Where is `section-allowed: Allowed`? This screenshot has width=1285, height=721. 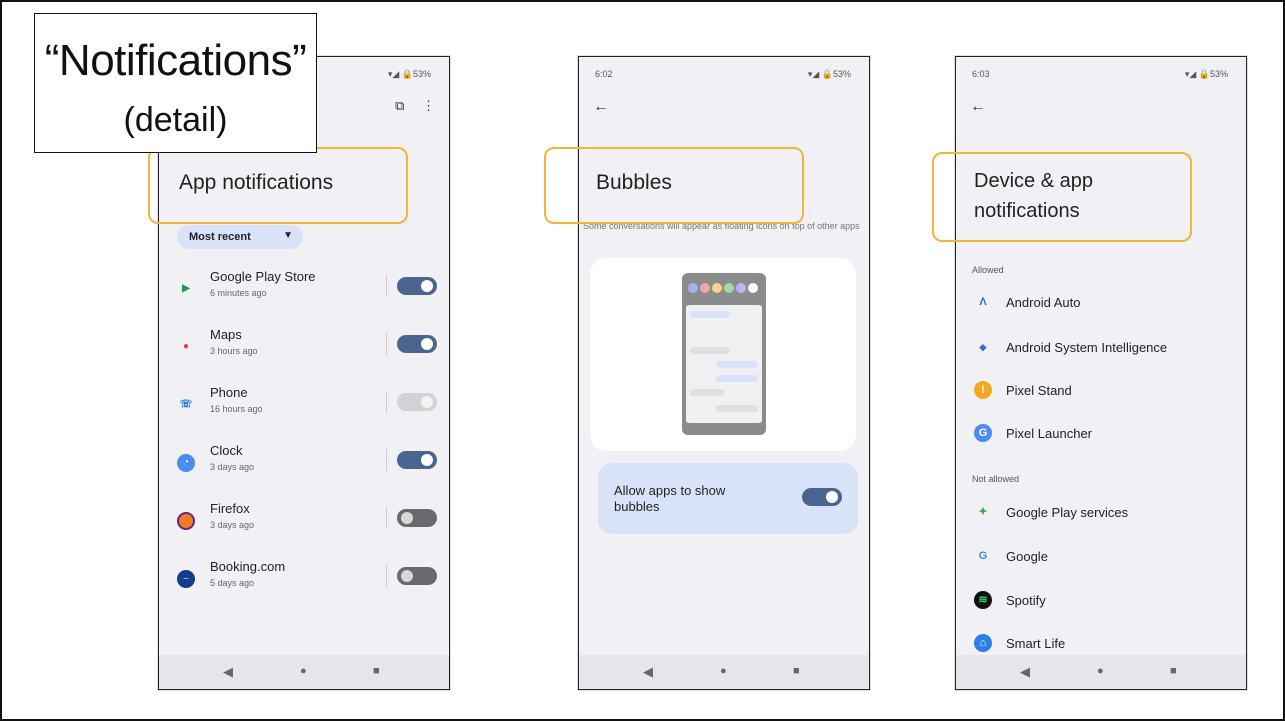
section-allowed: Allowed is located at coordinates (988, 270).